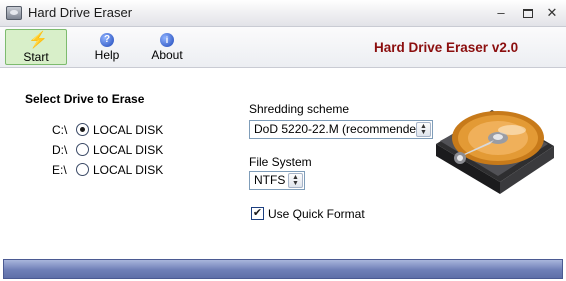 The height and width of the screenshot is (281, 566). I want to click on start-button: ⚡ Start, so click(36, 47).